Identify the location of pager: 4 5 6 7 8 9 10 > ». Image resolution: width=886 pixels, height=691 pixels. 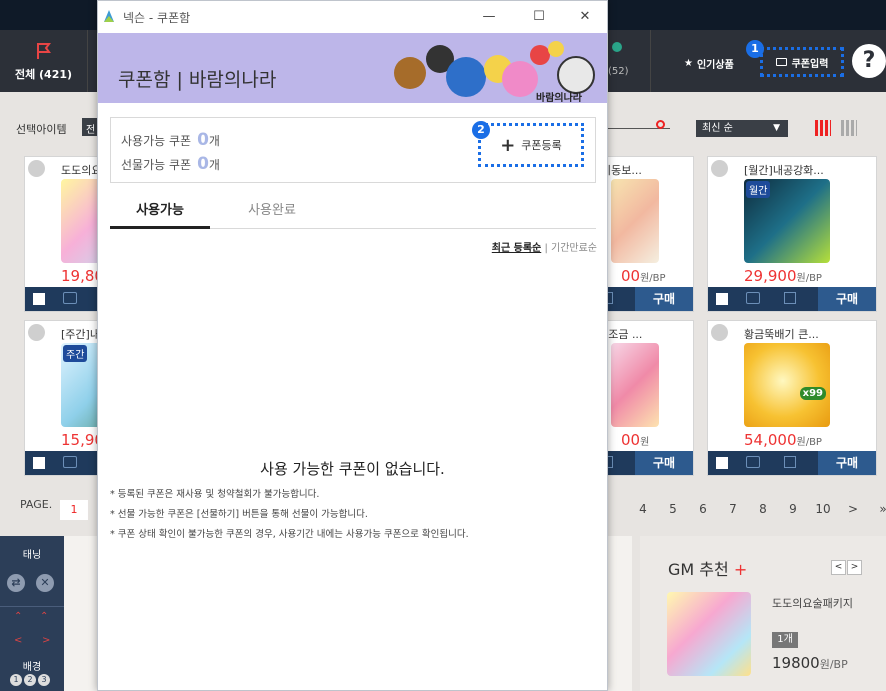
(757, 509).